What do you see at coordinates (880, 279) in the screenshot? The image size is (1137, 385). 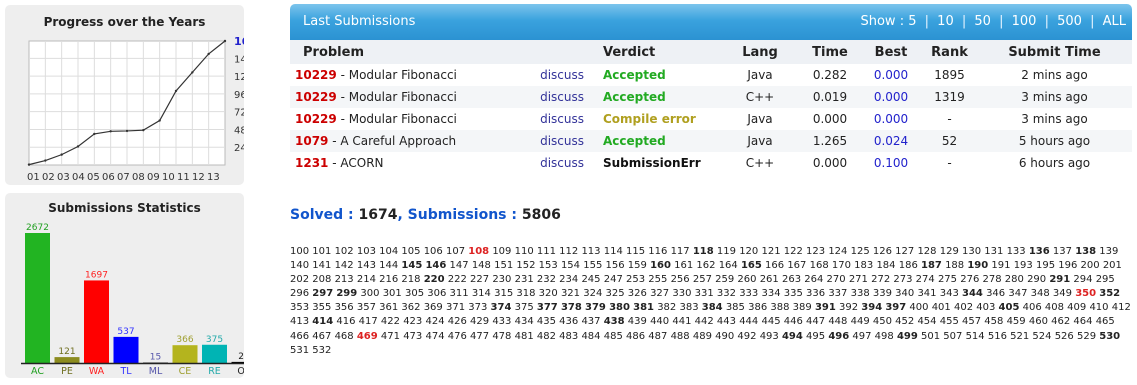 I see `solved-problem-number: 272` at bounding box center [880, 279].